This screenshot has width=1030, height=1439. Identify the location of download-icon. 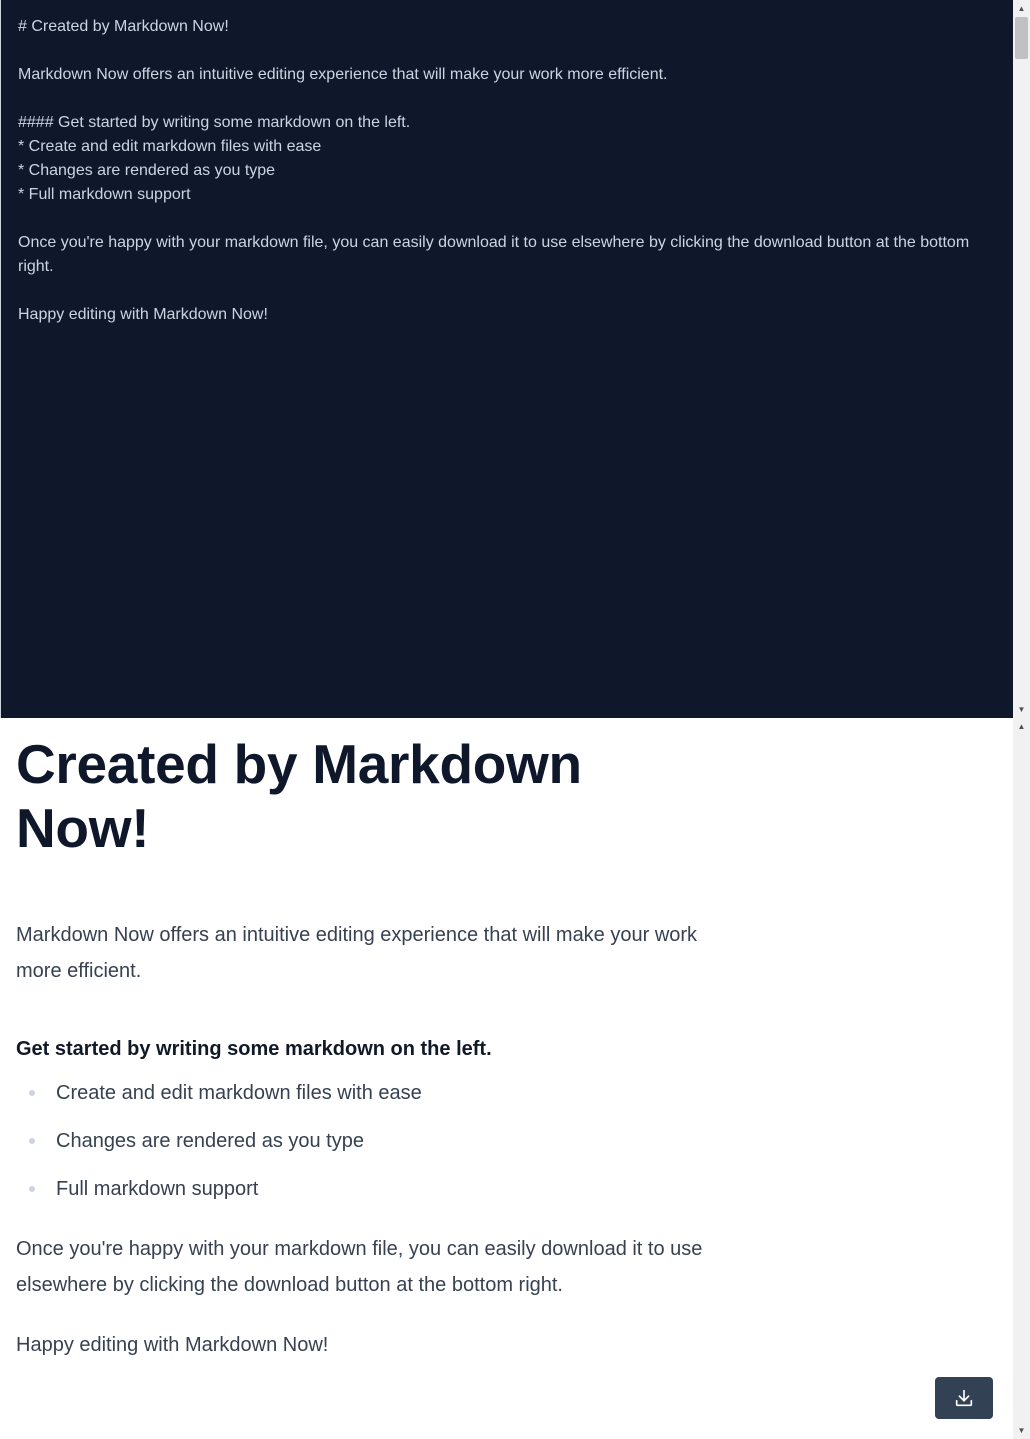
(964, 1398).